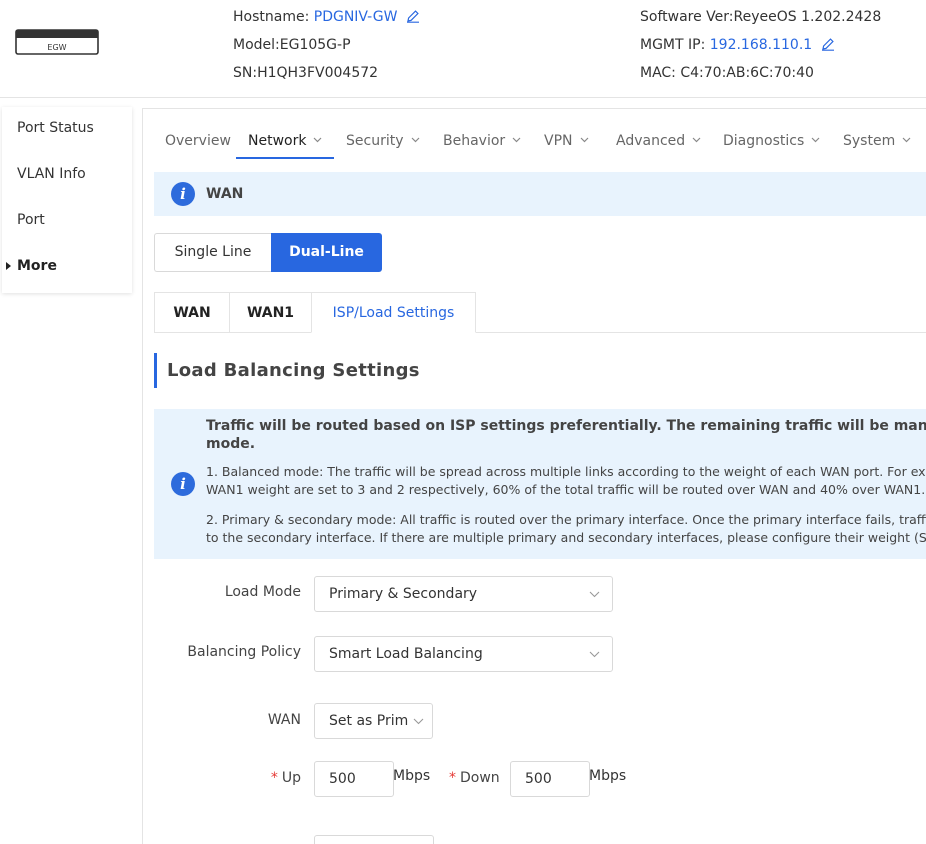  I want to click on load-mode-select: Primary & Secondary, so click(463, 594).